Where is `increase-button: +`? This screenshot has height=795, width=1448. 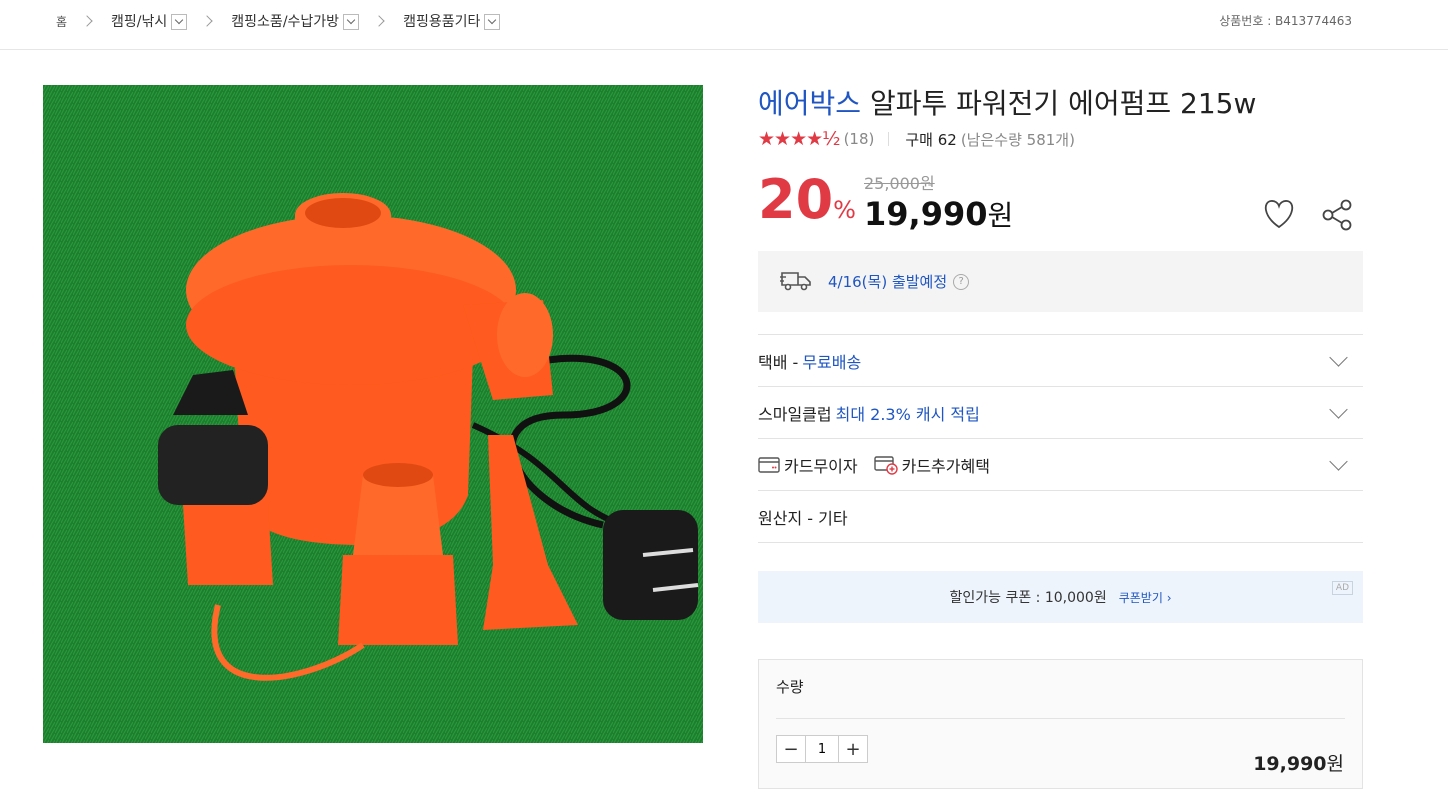
increase-button: + is located at coordinates (853, 749).